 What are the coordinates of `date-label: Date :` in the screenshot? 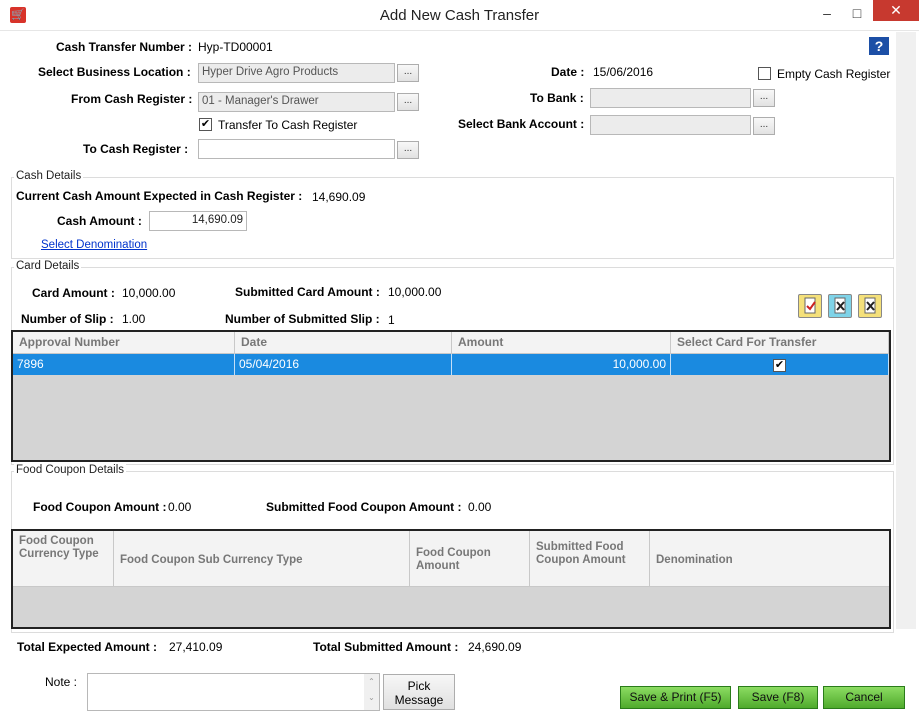 It's located at (568, 72).